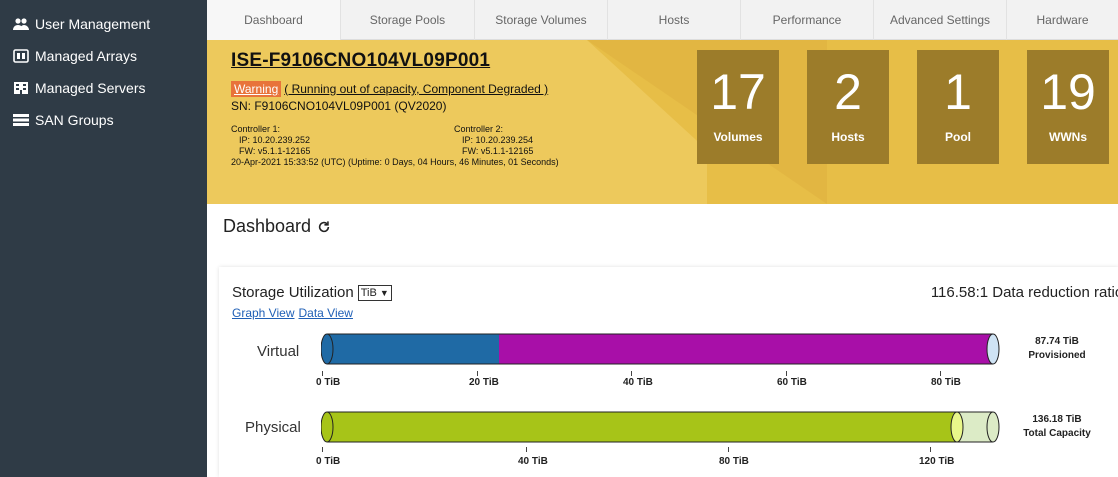 Image resolution: width=1118 pixels, height=477 pixels. What do you see at coordinates (90, 88) in the screenshot?
I see `sidebar-item-label: Managed Servers` at bounding box center [90, 88].